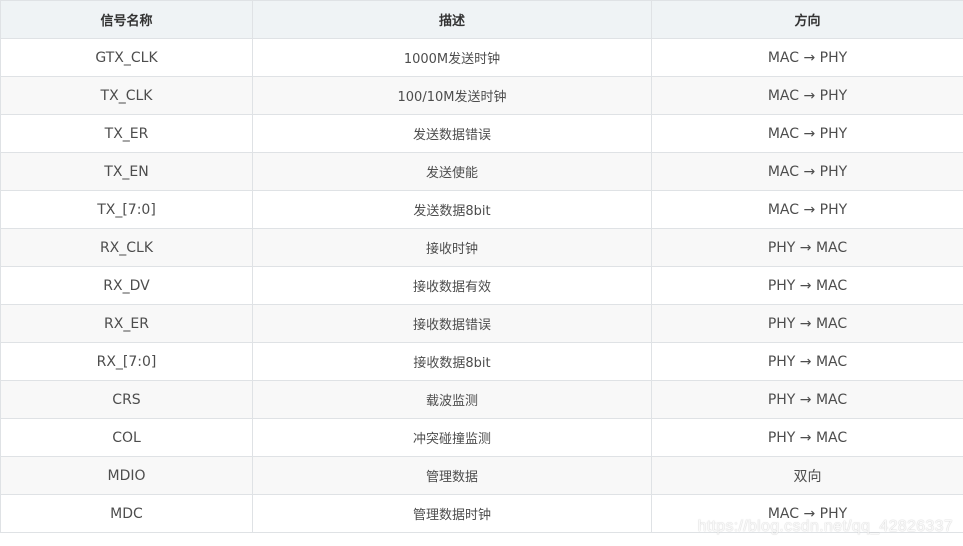 This screenshot has height=546, width=963. What do you see at coordinates (126, 285) in the screenshot?
I see `signal-name-cell: RX_DV` at bounding box center [126, 285].